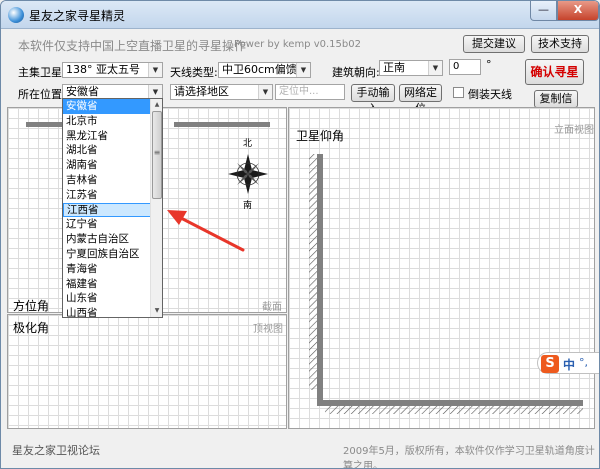  Describe the element at coordinates (543, 11) in the screenshot. I see `minimize-button: —` at that location.